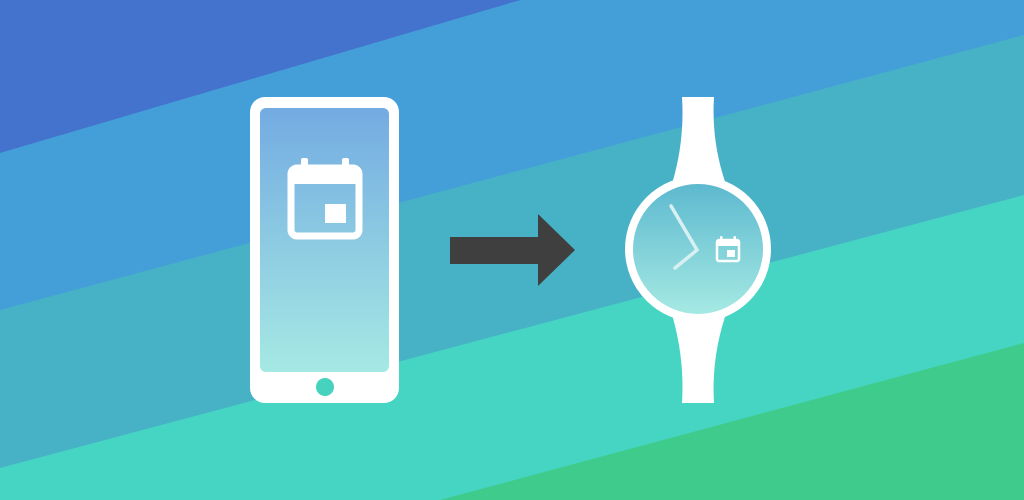  I want to click on smartphone-icon, so click(324, 250).